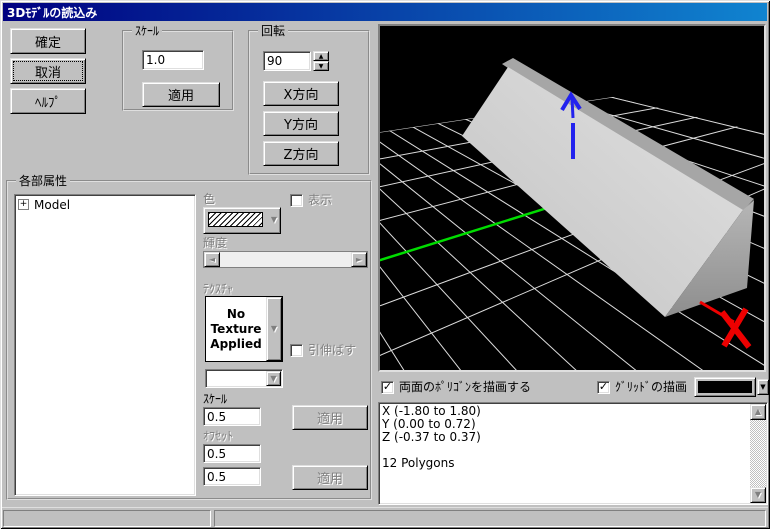 The height and width of the screenshot is (529, 770). What do you see at coordinates (23, 204) in the screenshot?
I see `tree-expand-icon: +` at bounding box center [23, 204].